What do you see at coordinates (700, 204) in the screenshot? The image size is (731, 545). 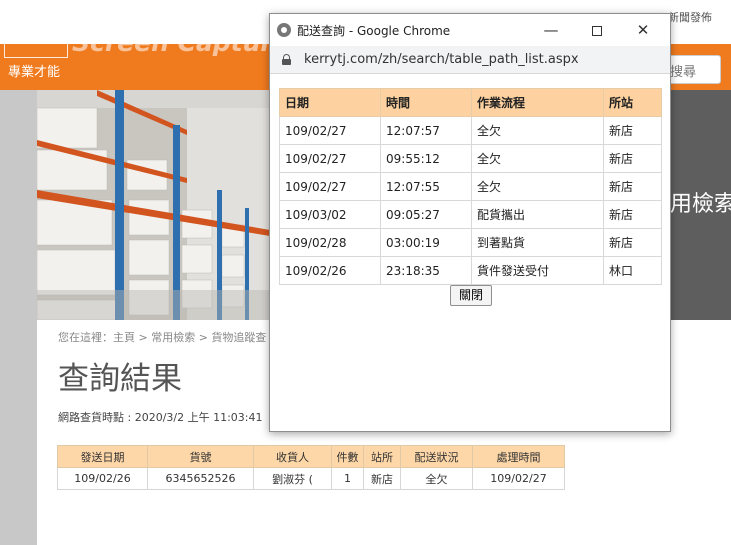 I see `hero-banner-text: 用檢索` at bounding box center [700, 204].